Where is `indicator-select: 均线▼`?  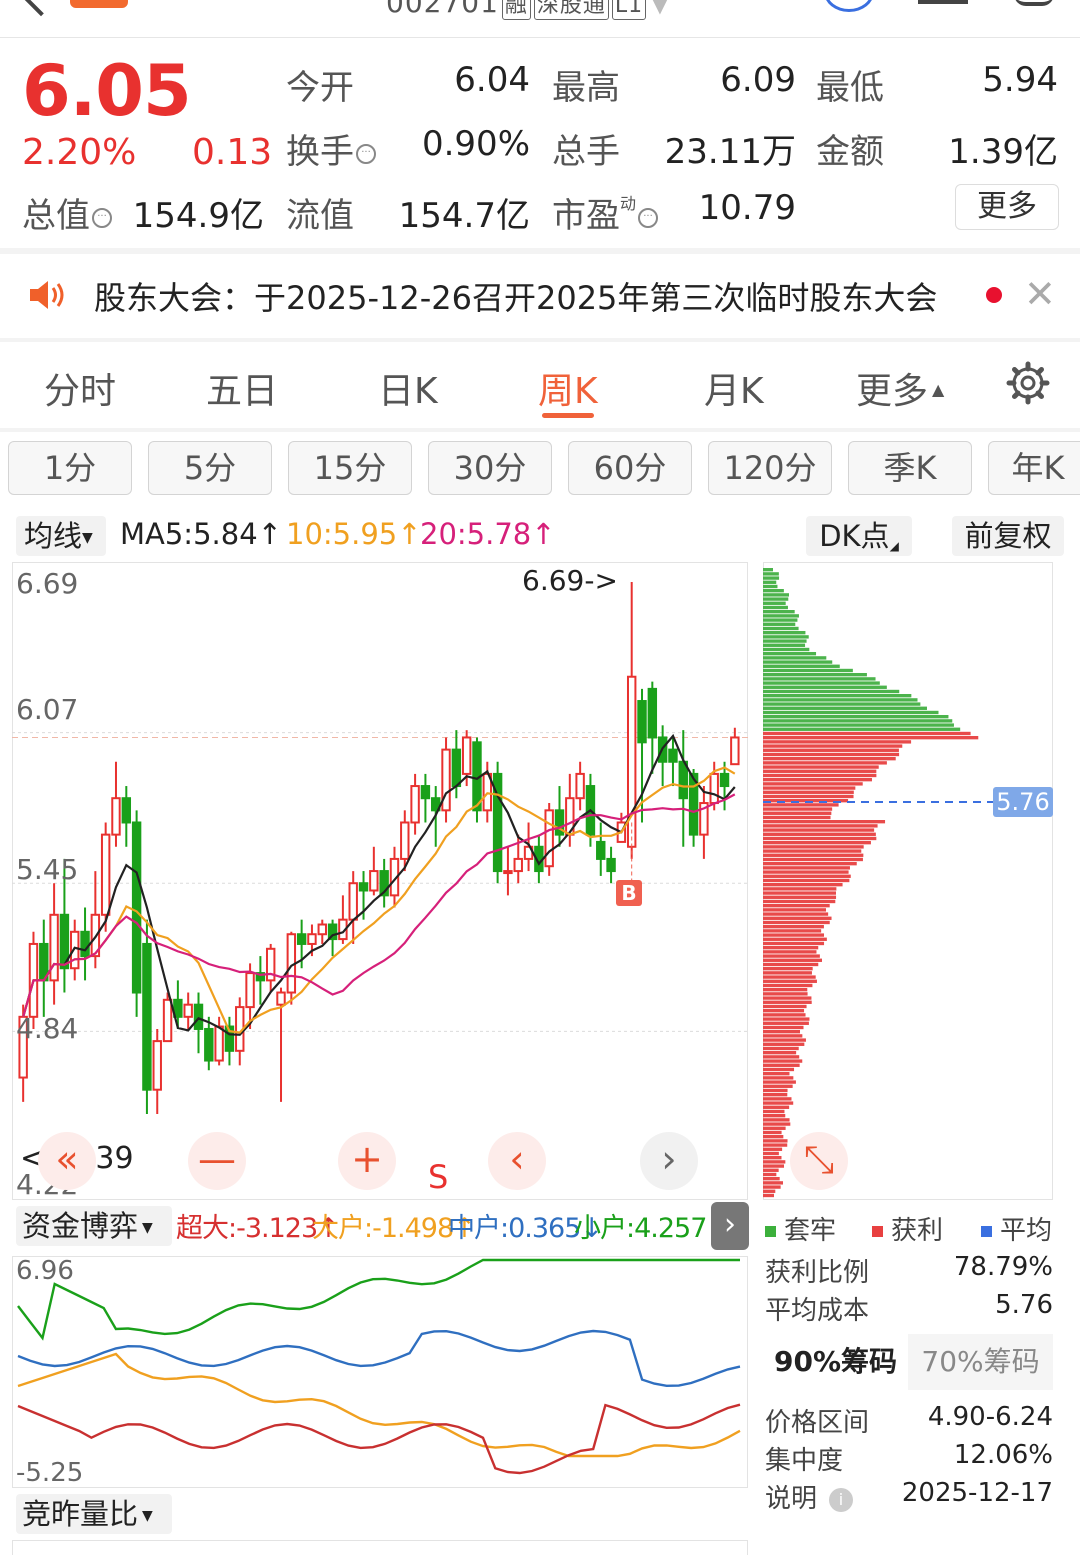
indicator-select: 均线▼ is located at coordinates (61, 536).